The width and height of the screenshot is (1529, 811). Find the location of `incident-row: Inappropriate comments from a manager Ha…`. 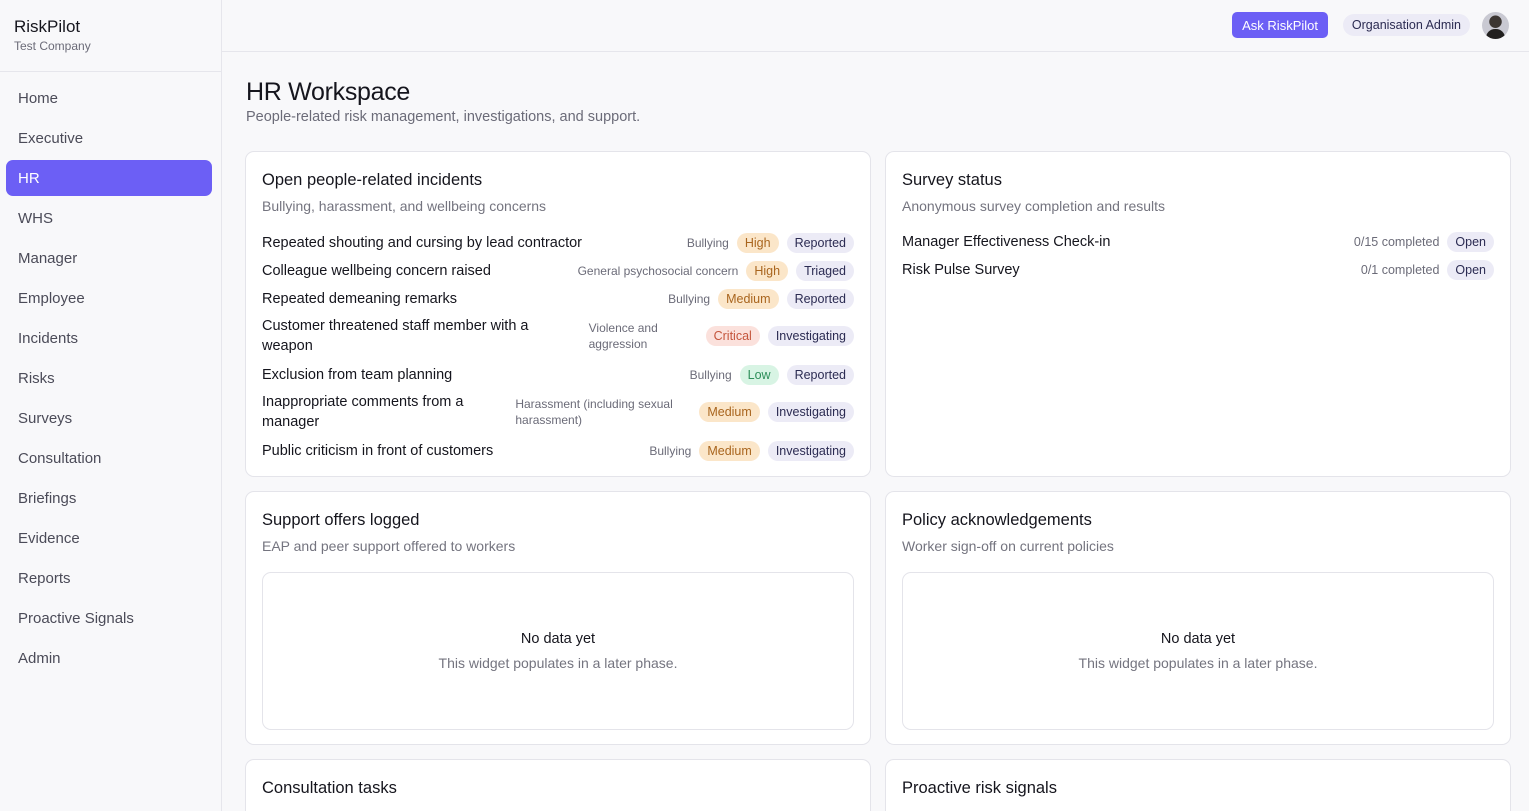

incident-row: Inappropriate comments from a manager Ha… is located at coordinates (558, 412).